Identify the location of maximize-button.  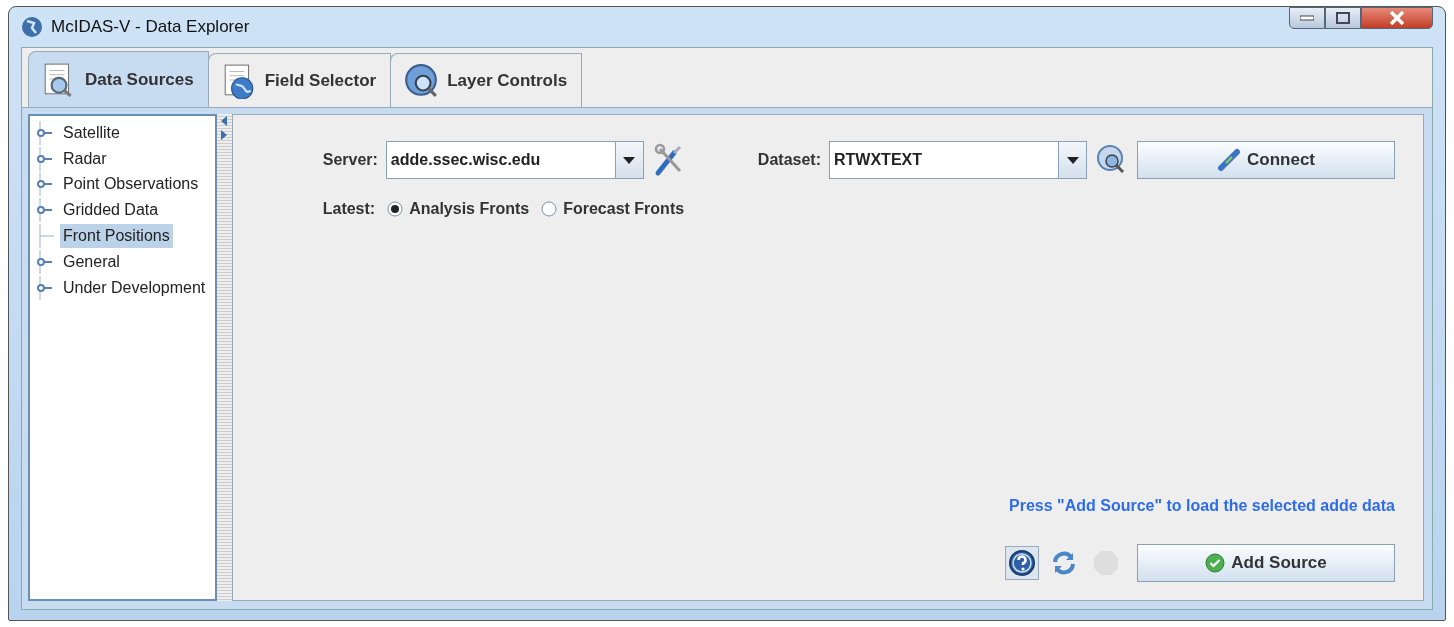
(1343, 18).